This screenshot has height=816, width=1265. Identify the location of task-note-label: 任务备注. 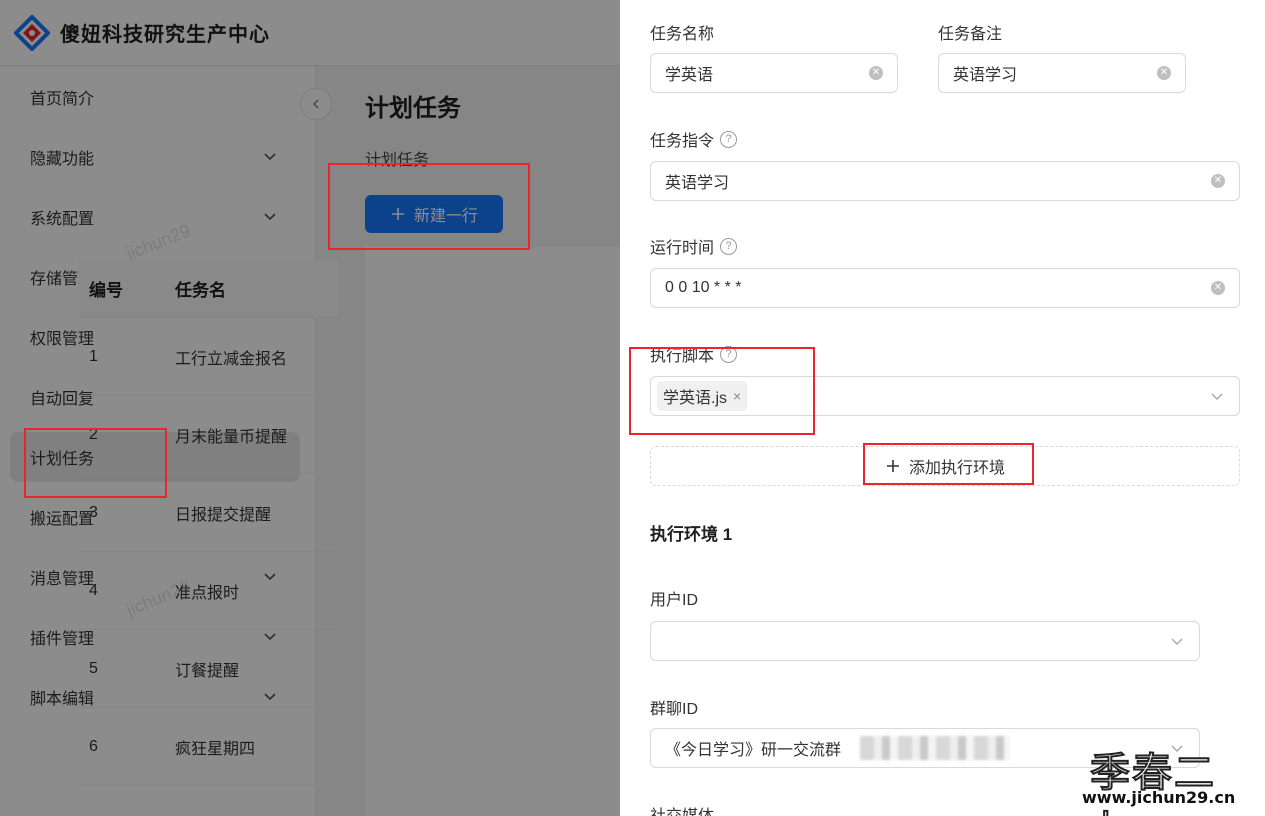
(970, 32).